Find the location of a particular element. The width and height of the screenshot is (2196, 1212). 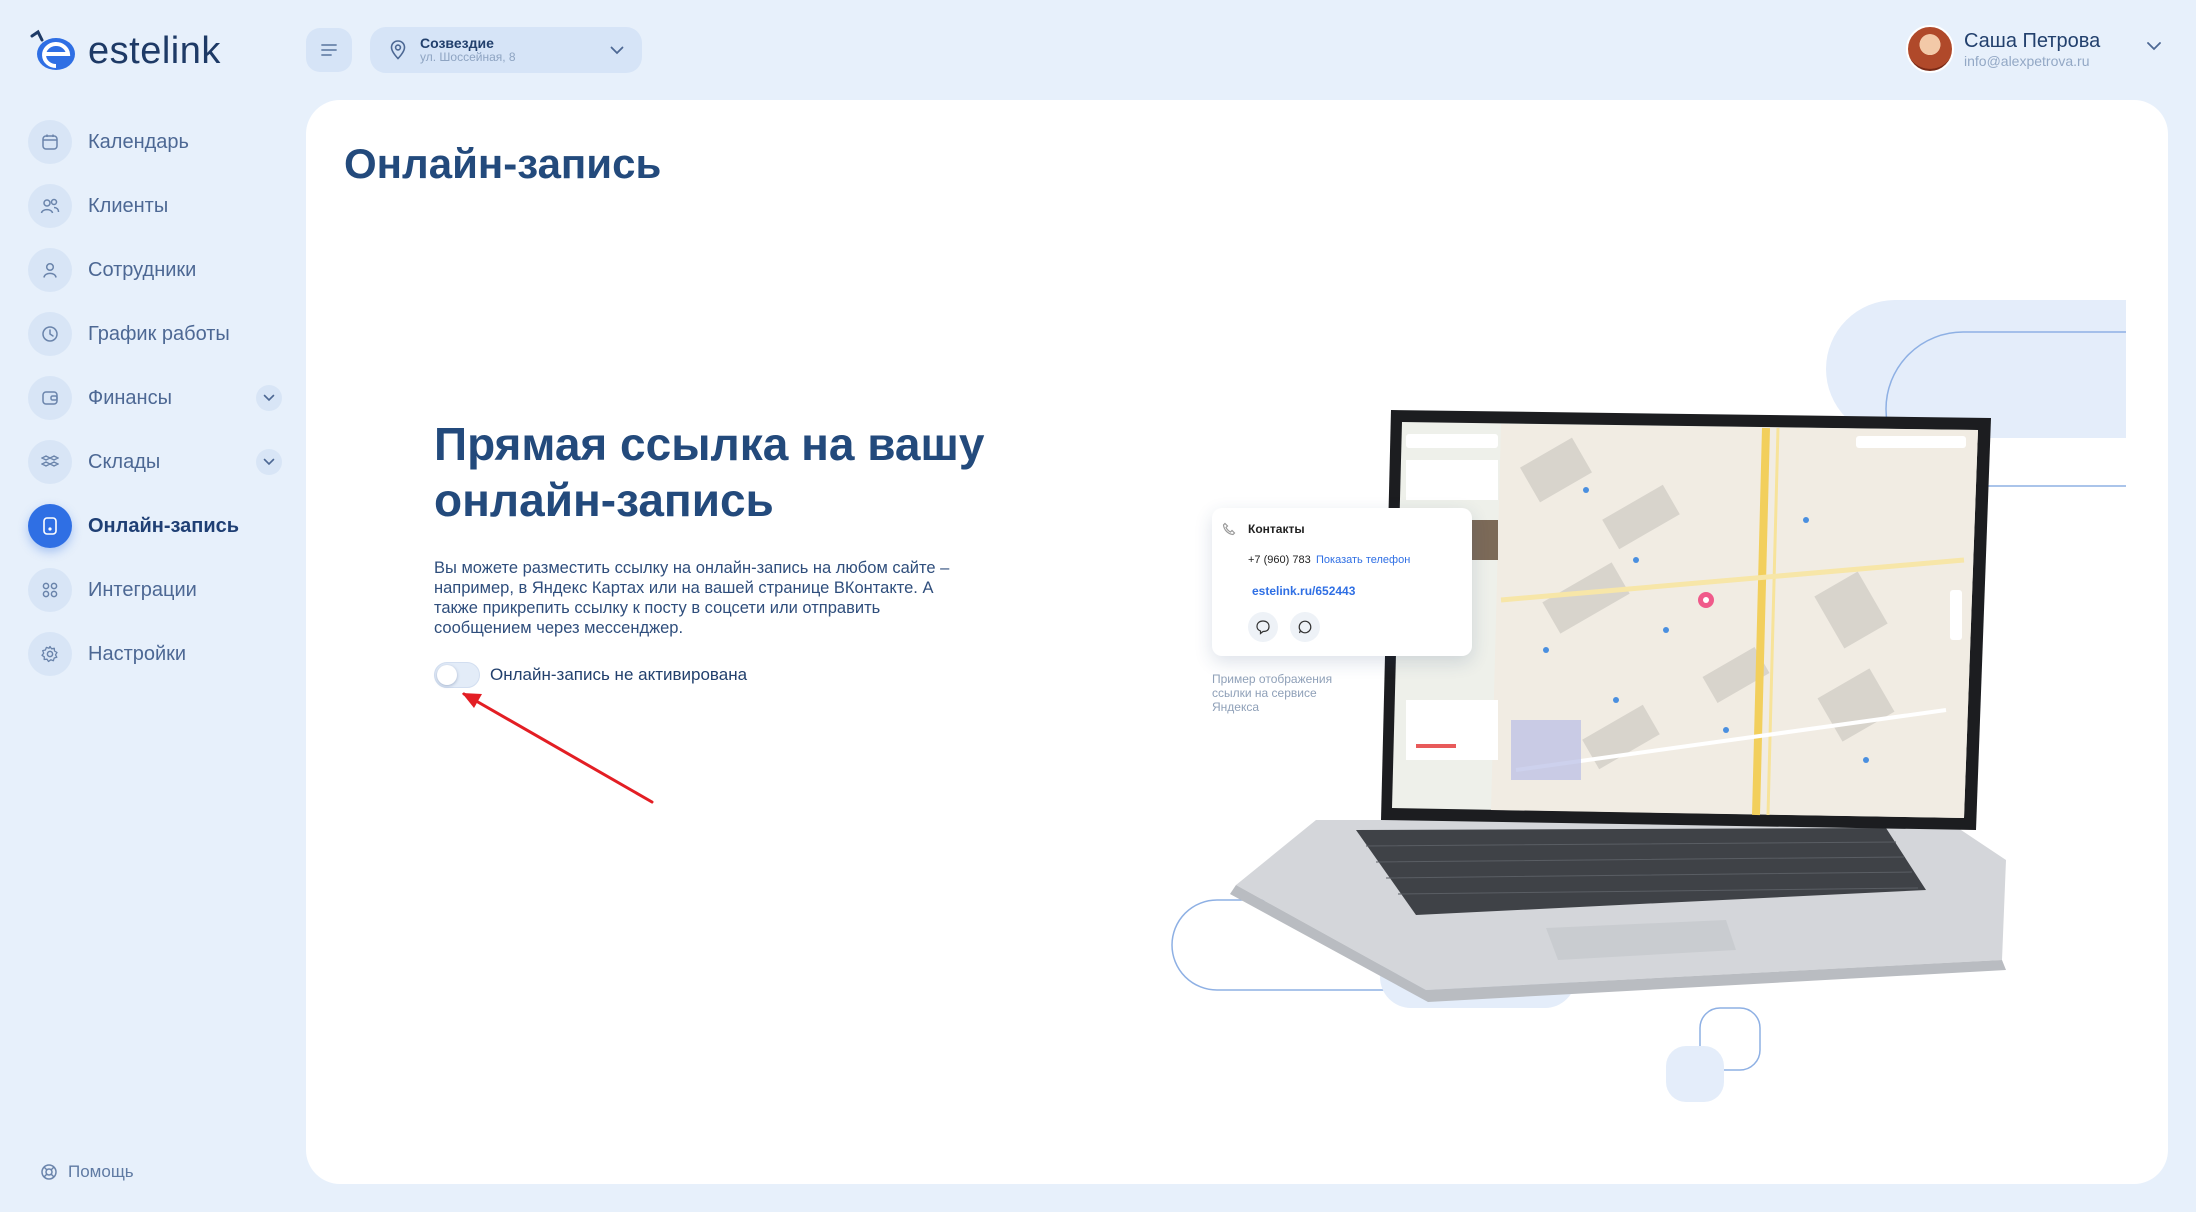

sidebar-item-label: Онлайн-запись is located at coordinates (164, 525).